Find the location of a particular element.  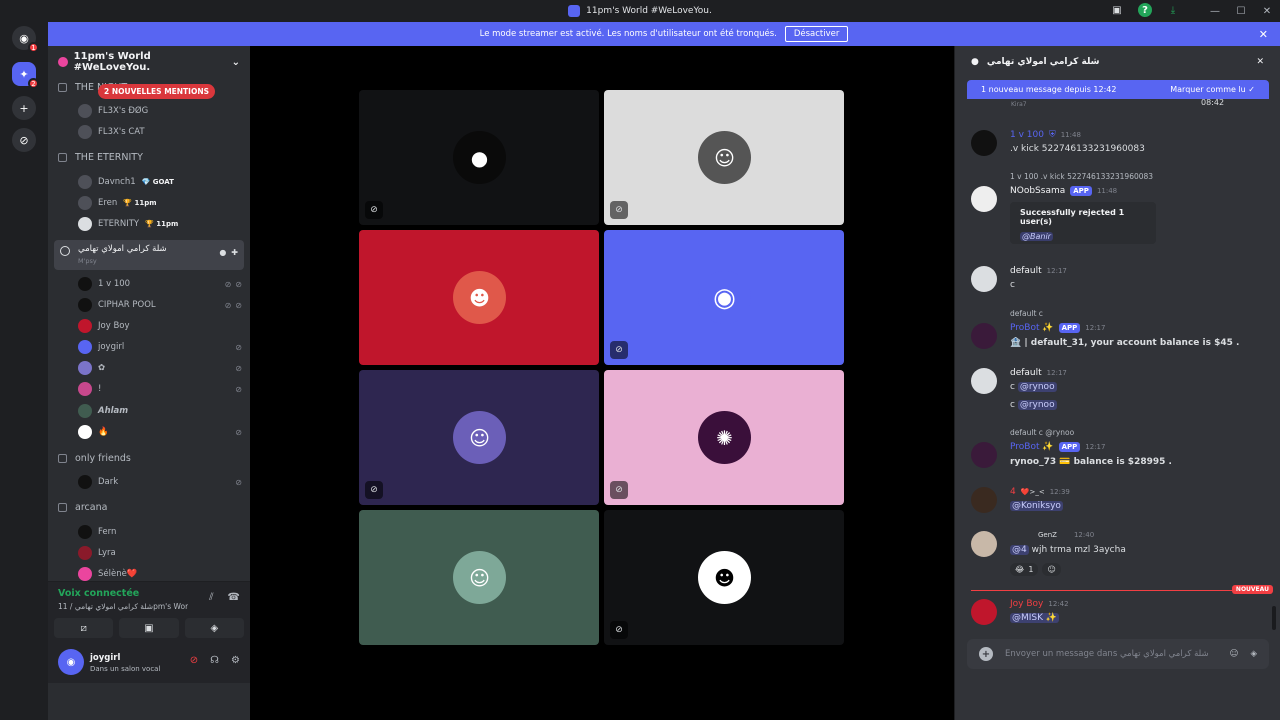

voice-user: Dark ⊘ is located at coordinates (160, 482).